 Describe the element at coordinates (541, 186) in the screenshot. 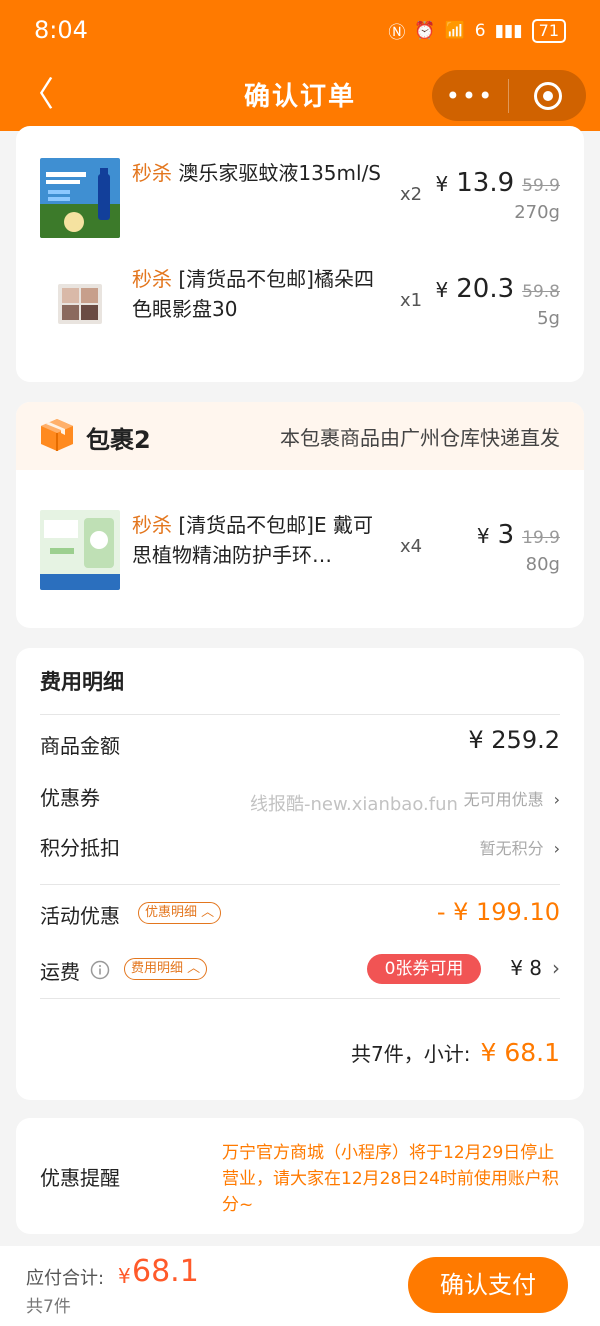

I see `original-price: 59.9` at that location.